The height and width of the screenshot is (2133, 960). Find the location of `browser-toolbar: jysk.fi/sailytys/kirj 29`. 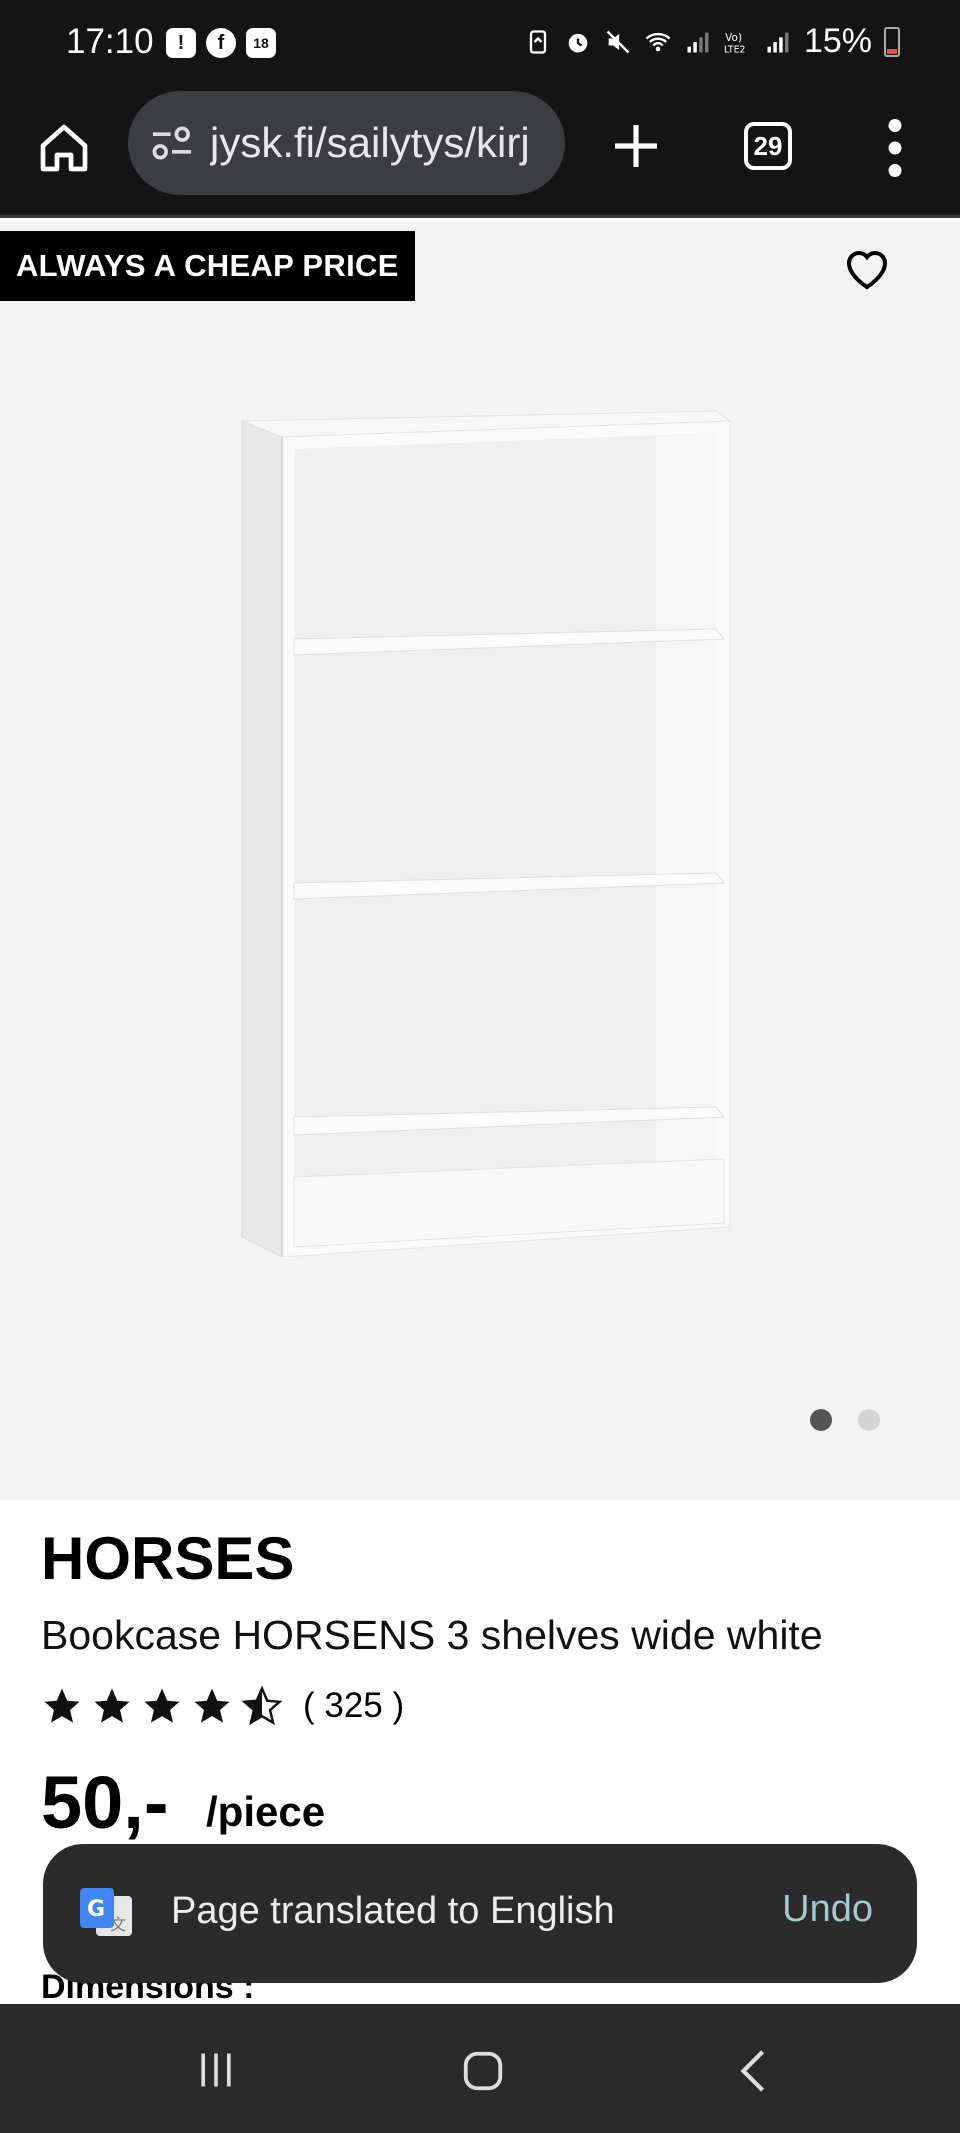

browser-toolbar: jysk.fi/sailytys/kirj 29 is located at coordinates (480, 153).